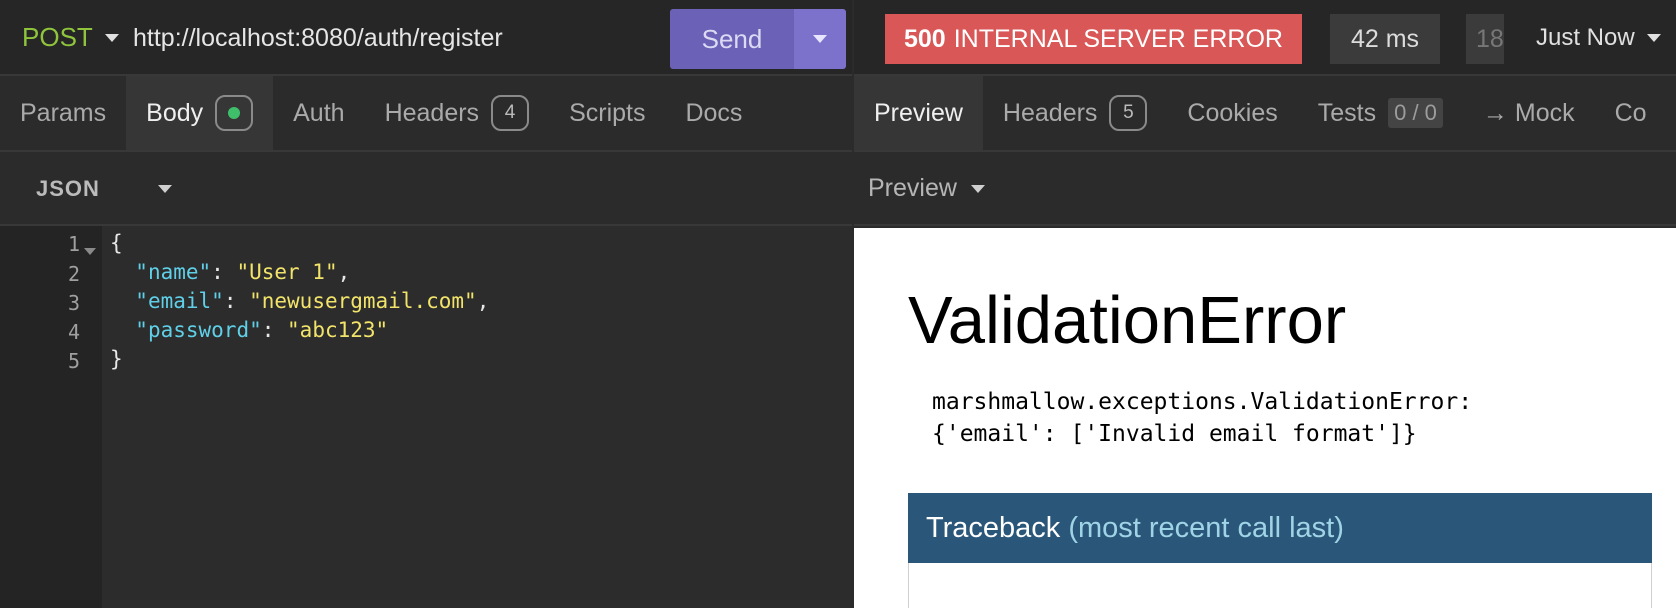 Image resolution: width=1676 pixels, height=608 pixels. I want to click on line-number: 2, so click(73, 274).